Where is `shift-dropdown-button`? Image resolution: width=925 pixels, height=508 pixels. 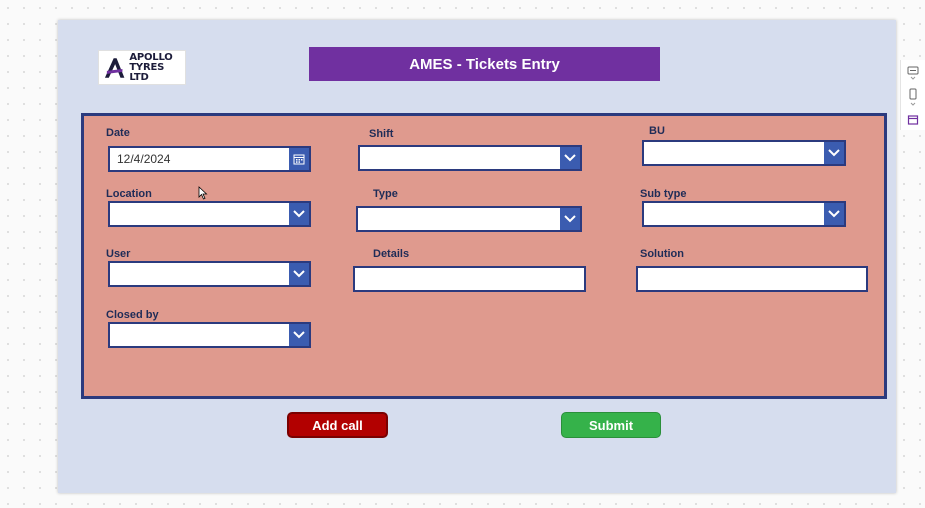 shift-dropdown-button is located at coordinates (570, 158).